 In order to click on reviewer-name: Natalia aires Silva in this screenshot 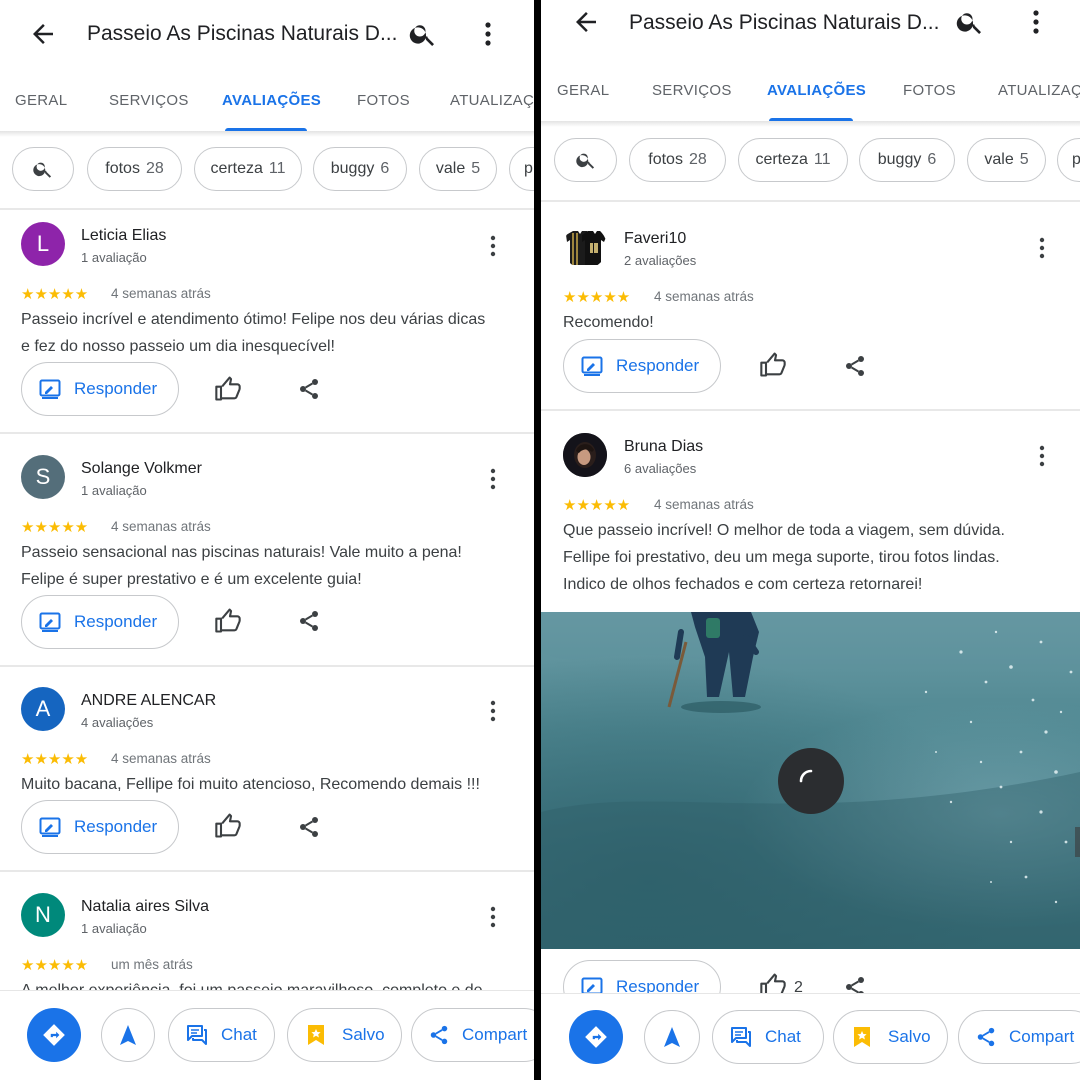, I will do `click(145, 907)`.